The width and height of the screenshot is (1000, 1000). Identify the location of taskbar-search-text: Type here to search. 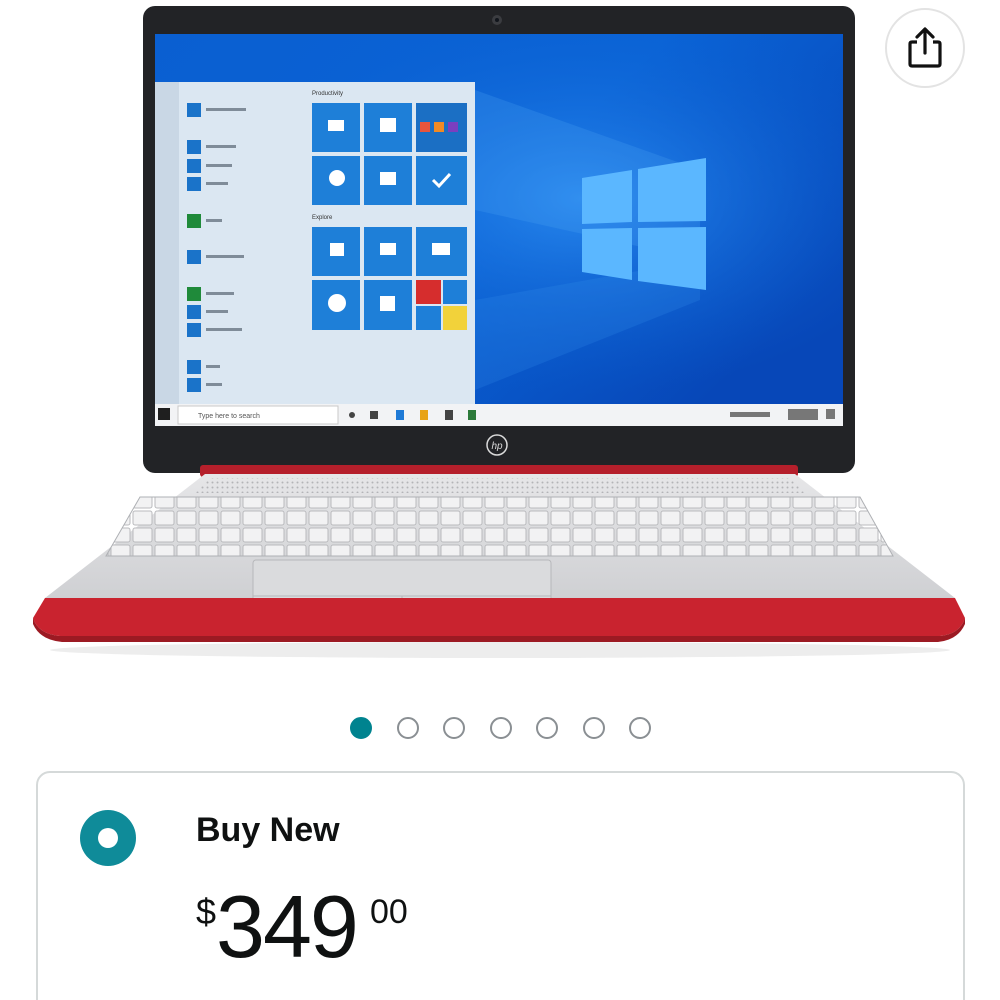
(229, 416).